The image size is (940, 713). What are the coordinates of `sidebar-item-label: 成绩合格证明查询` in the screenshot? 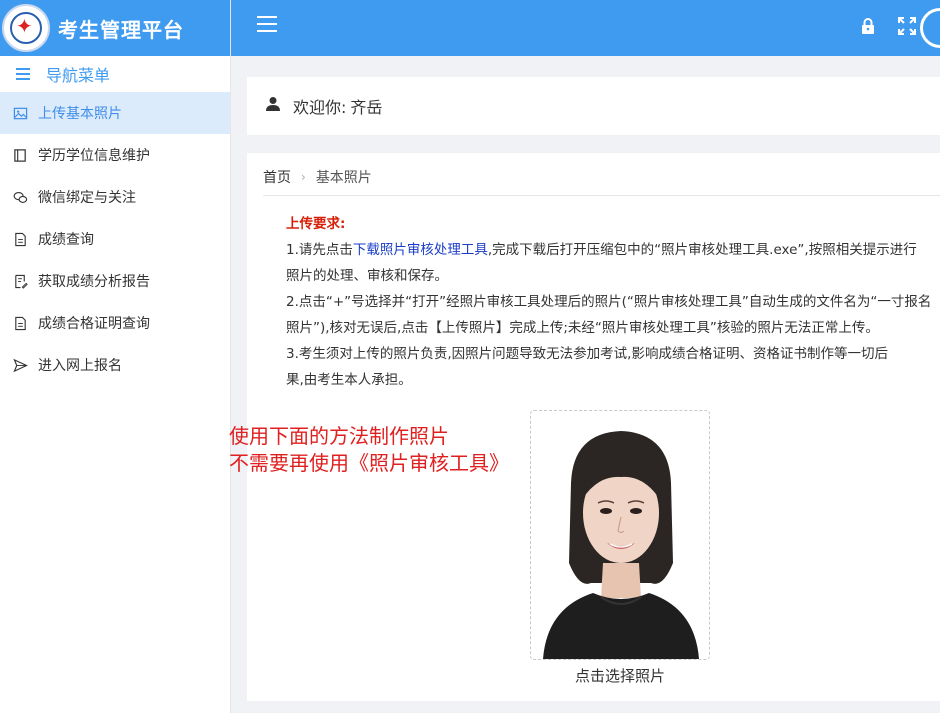 It's located at (94, 324).